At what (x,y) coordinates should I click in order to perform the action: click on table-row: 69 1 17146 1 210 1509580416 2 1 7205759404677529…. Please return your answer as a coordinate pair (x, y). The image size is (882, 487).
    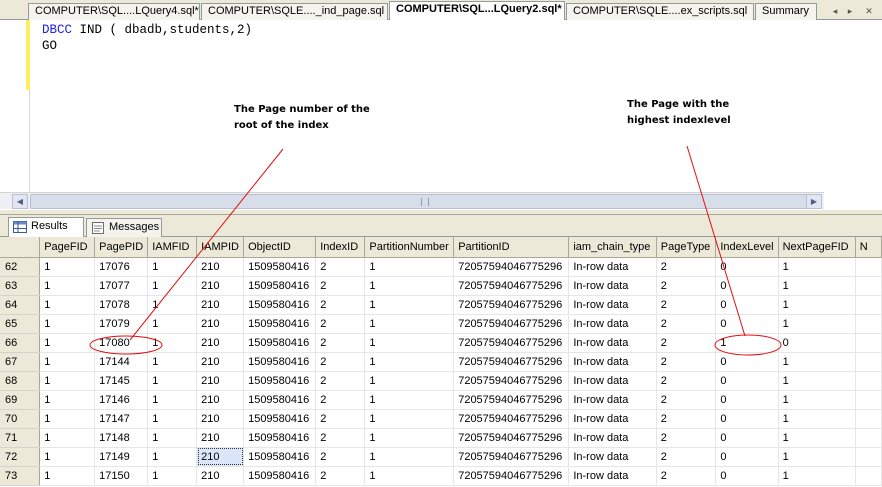
    Looking at the image, I should click on (441, 400).